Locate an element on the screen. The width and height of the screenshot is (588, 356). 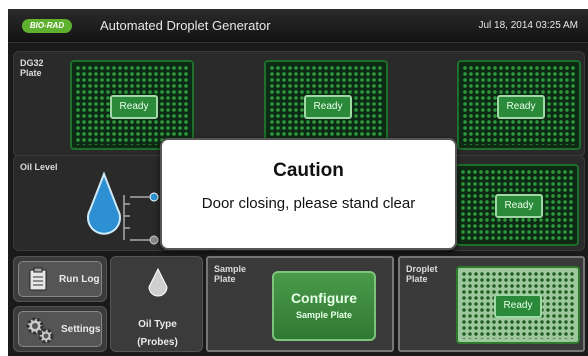
configure-subtitle: Sample Plate is located at coordinates (324, 315).